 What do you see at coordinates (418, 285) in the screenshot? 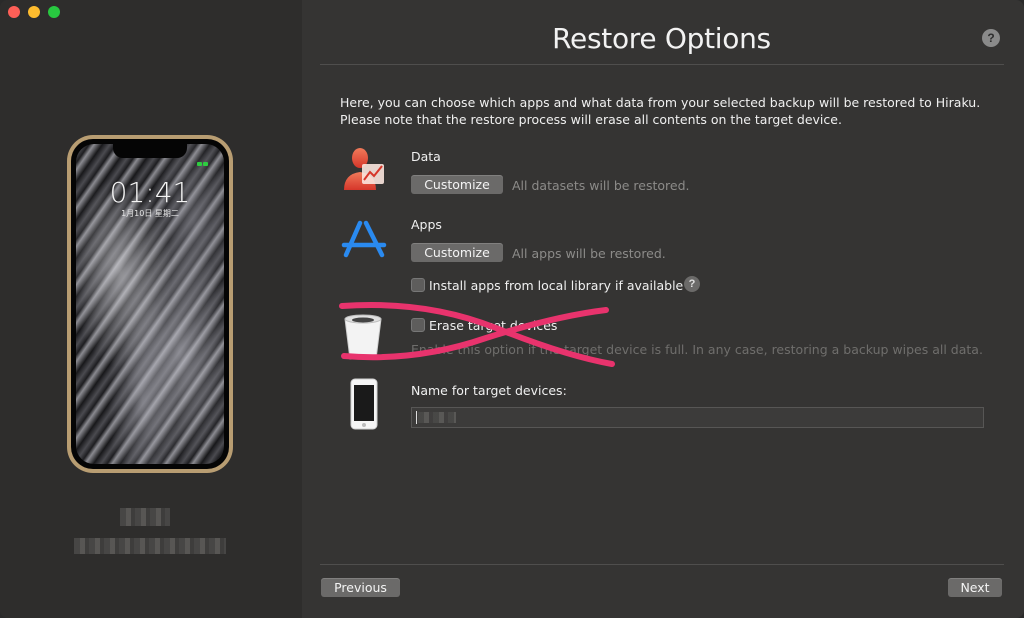
I see `install-local-checkbox` at bounding box center [418, 285].